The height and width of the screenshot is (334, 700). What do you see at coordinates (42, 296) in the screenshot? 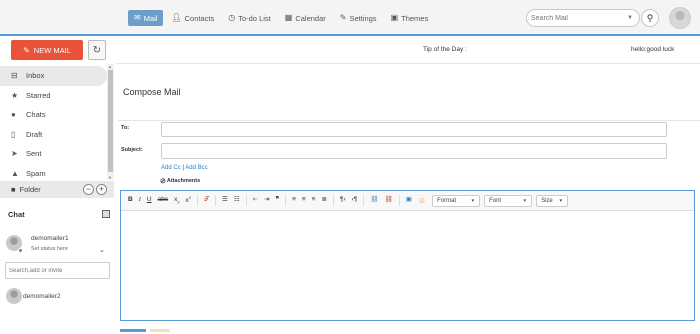
I see `chat-contact-name: demomailer2` at bounding box center [42, 296].